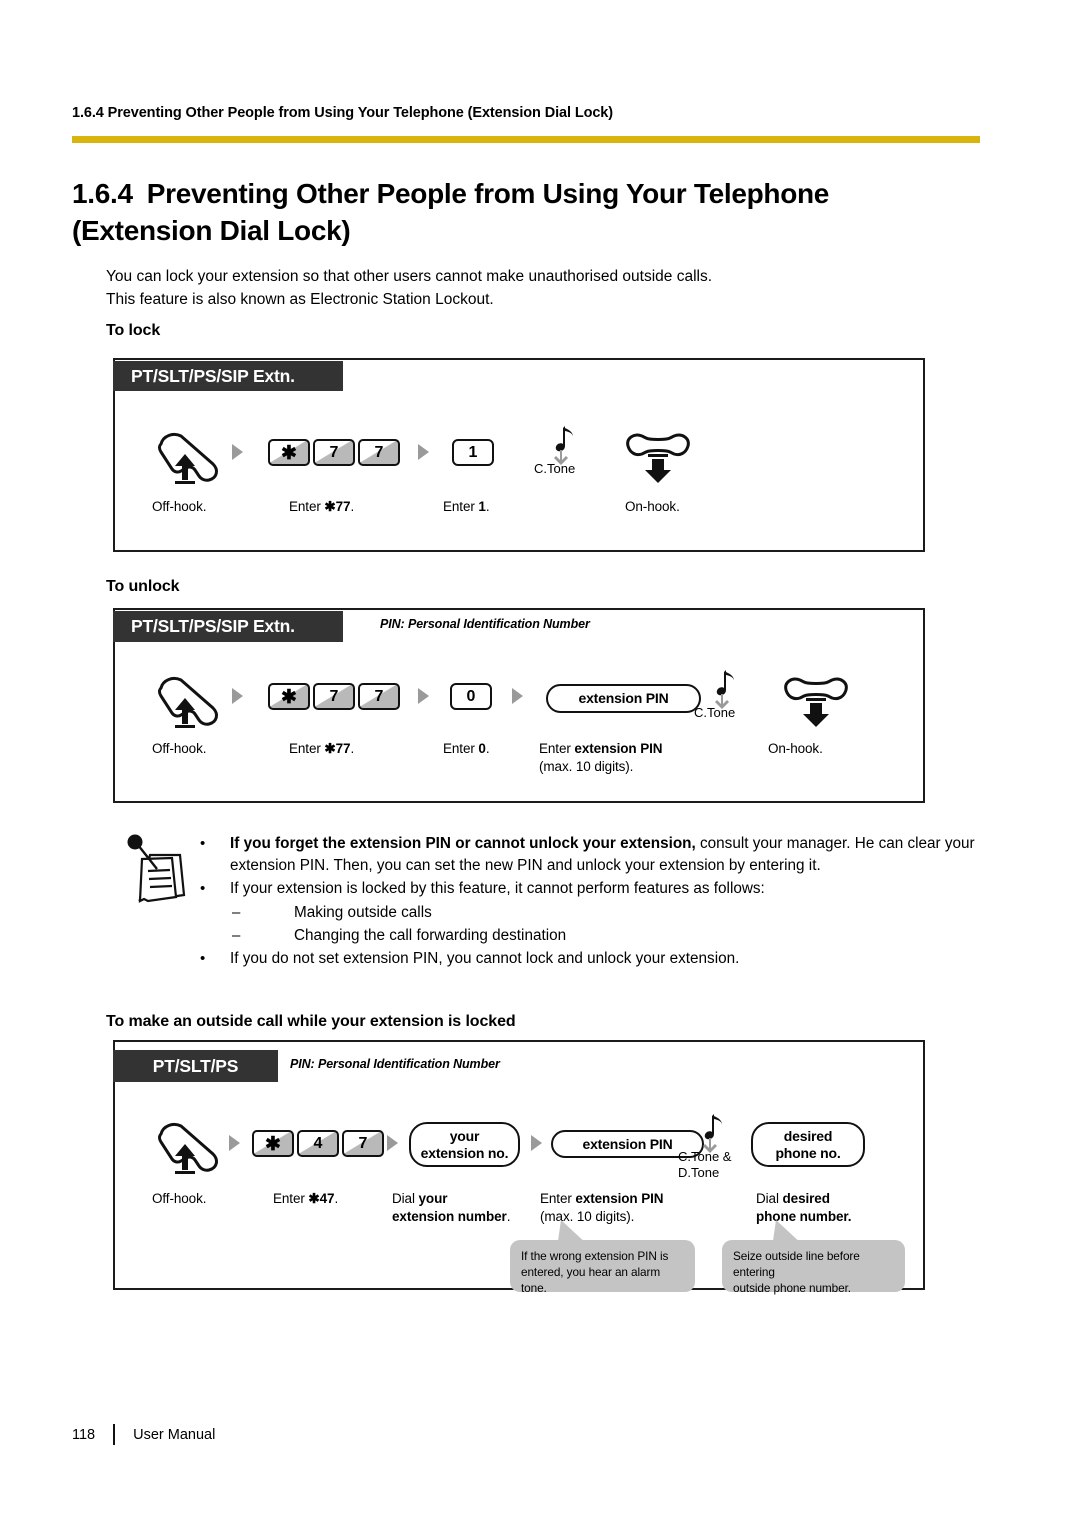 The height and width of the screenshot is (1527, 1080). Describe the element at coordinates (195, 1066) in the screenshot. I see `diagram-outside-call-tag: PT/SLT/PS` at that location.